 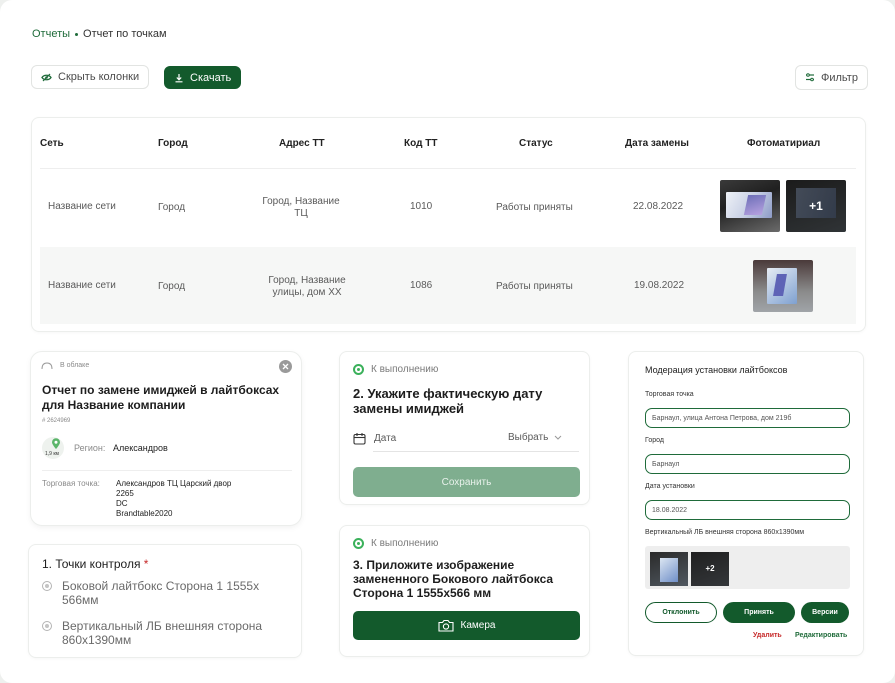 What do you see at coordinates (681, 612) in the screenshot?
I see `reject-button: Отклонить` at bounding box center [681, 612].